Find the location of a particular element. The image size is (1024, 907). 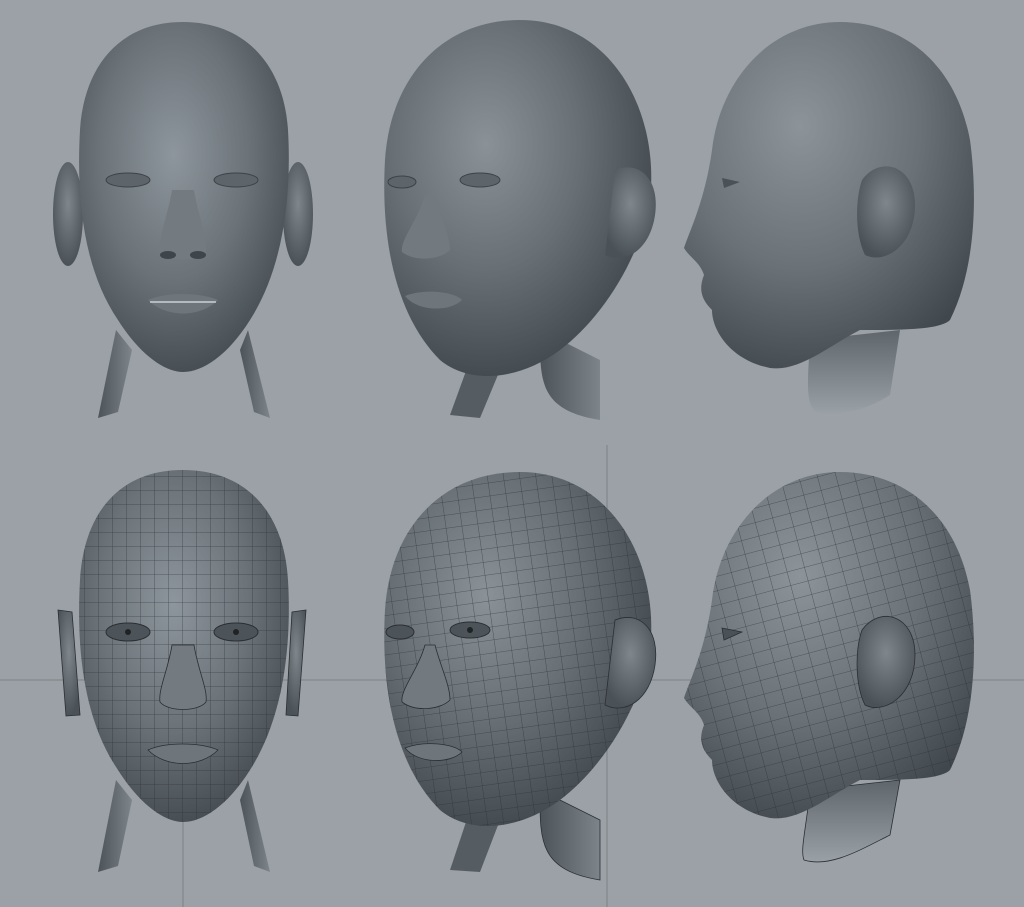

ear-left is located at coordinates (68, 214).